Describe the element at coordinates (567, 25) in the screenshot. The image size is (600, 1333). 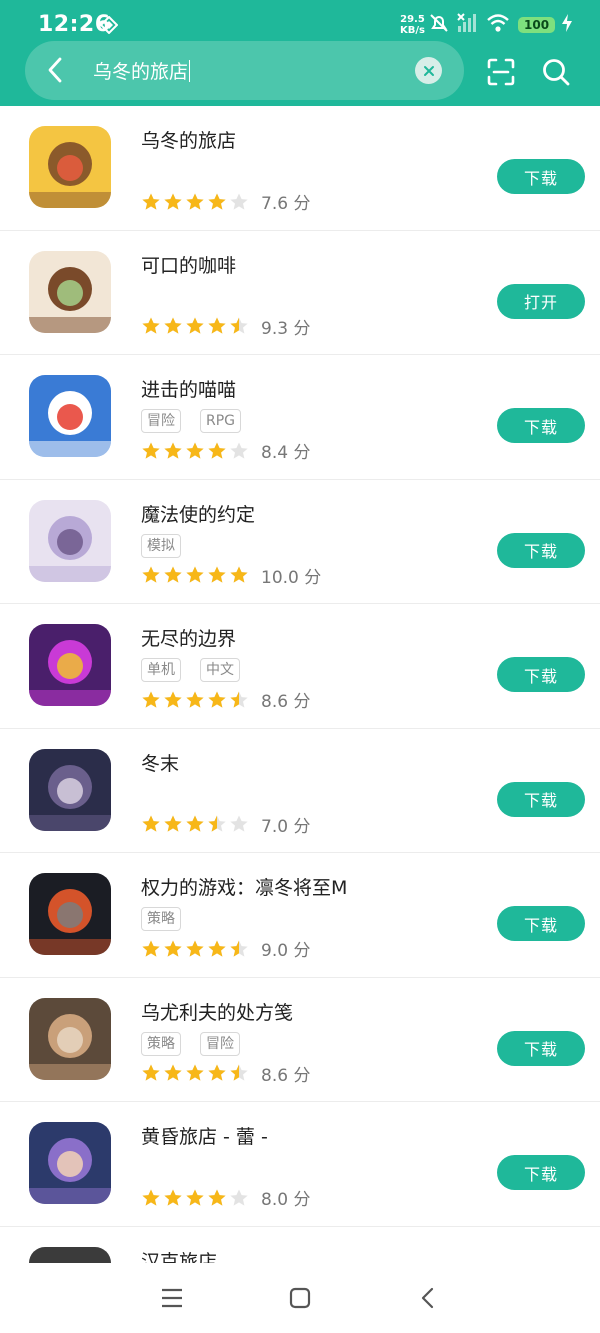
I see `charging-icon` at that location.